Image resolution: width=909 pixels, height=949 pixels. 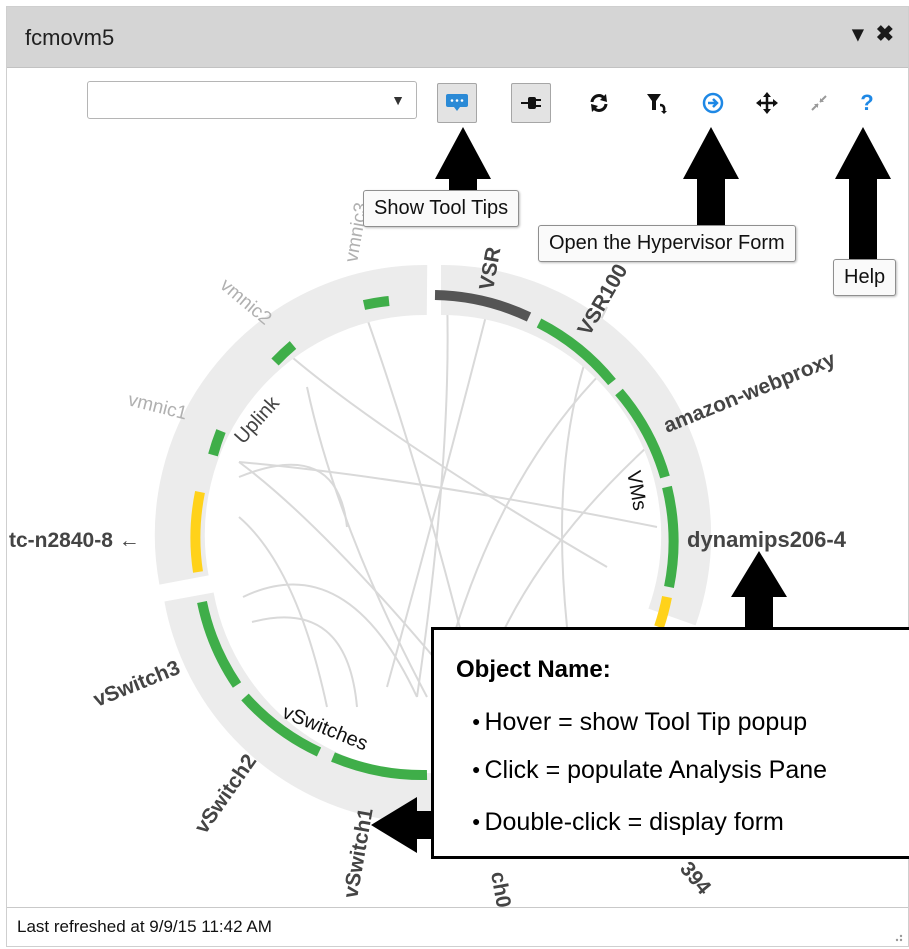 What do you see at coordinates (533, 669) in the screenshot?
I see `callout-heading: Object Name:` at bounding box center [533, 669].